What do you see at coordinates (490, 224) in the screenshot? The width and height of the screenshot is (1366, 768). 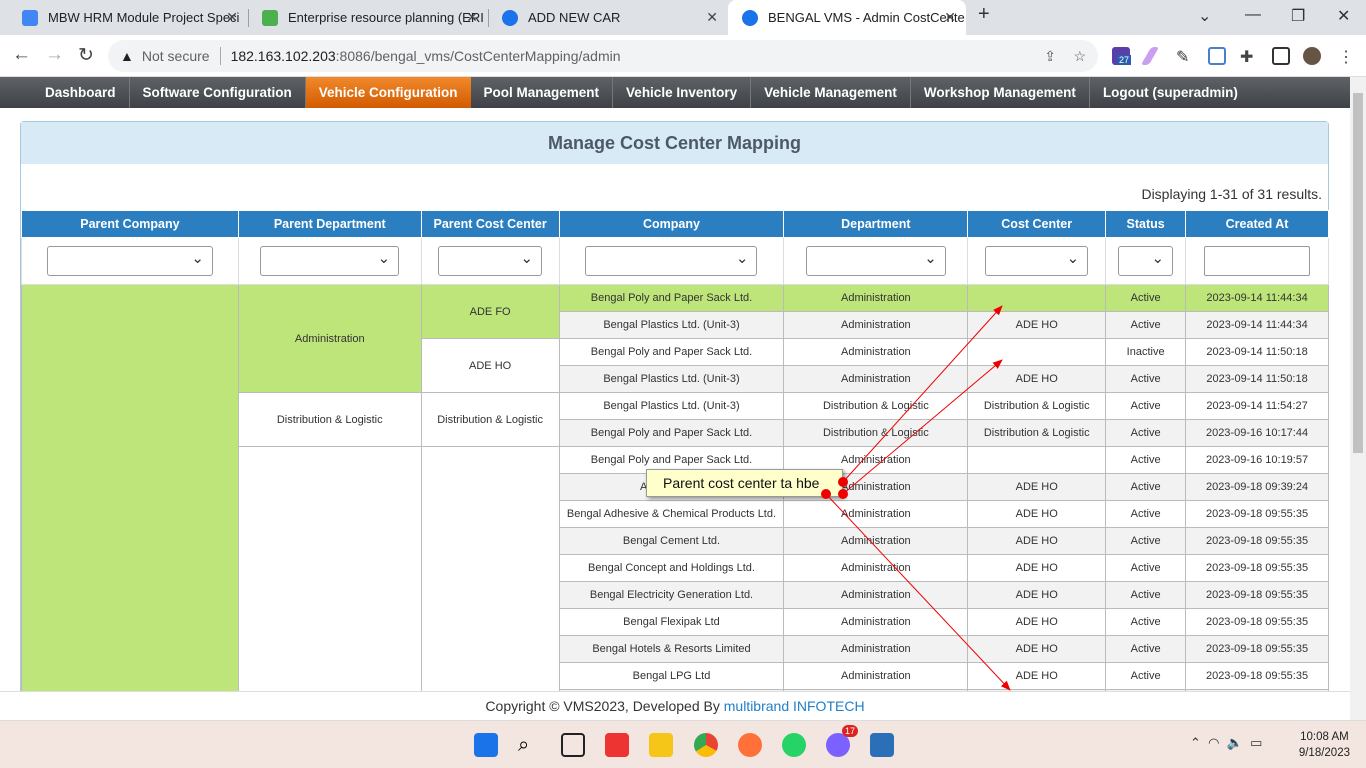 I see `column-header: Parent Cost Center` at bounding box center [490, 224].